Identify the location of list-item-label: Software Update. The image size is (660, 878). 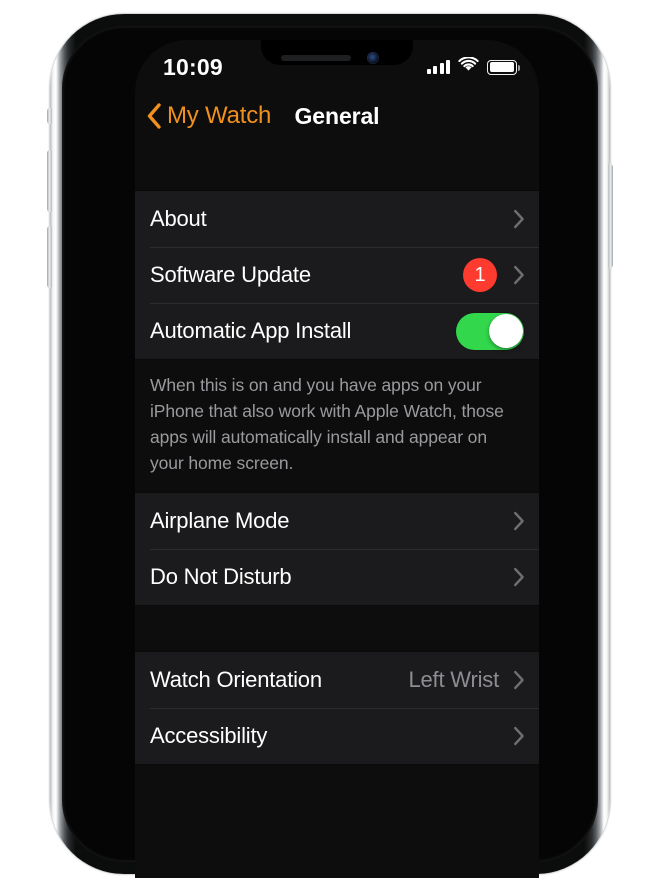
(230, 274).